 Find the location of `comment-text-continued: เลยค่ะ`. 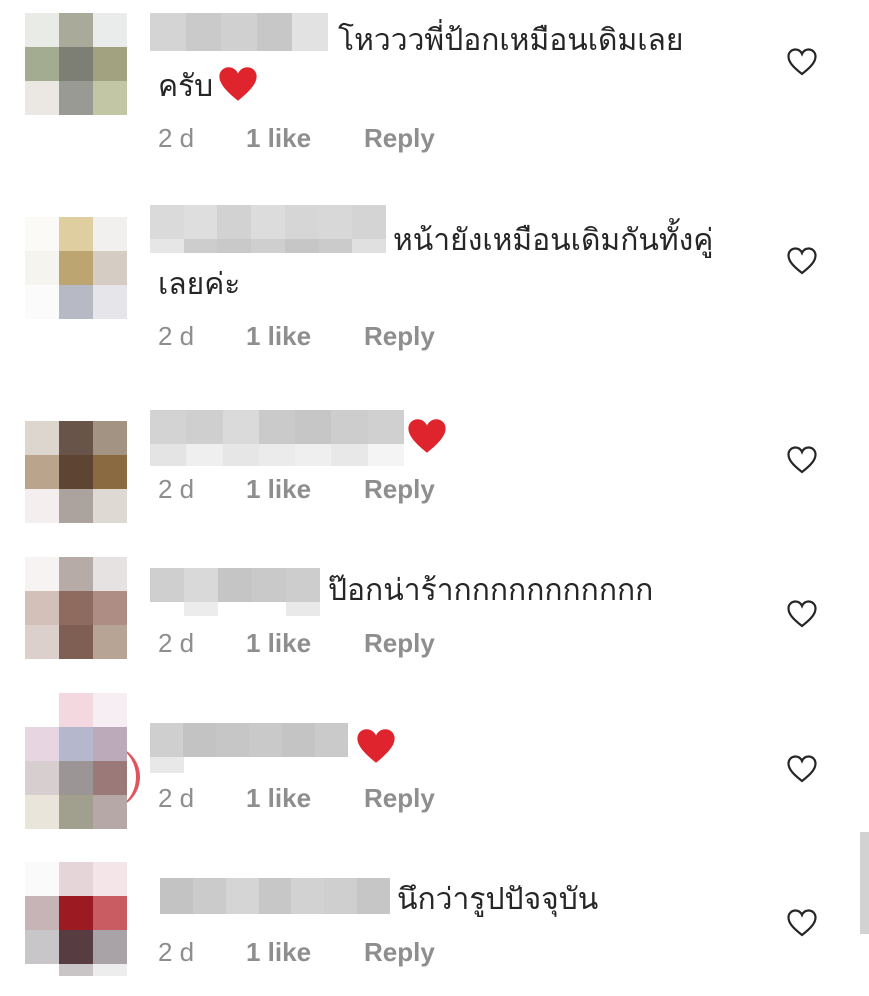

comment-text-continued: เลยค่ะ is located at coordinates (199, 284).